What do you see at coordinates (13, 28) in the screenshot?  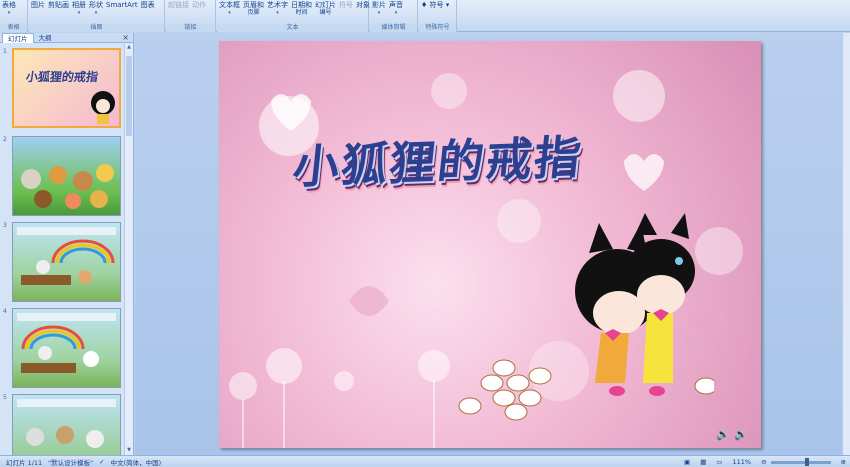 I see `group-label: 表格` at bounding box center [13, 28].